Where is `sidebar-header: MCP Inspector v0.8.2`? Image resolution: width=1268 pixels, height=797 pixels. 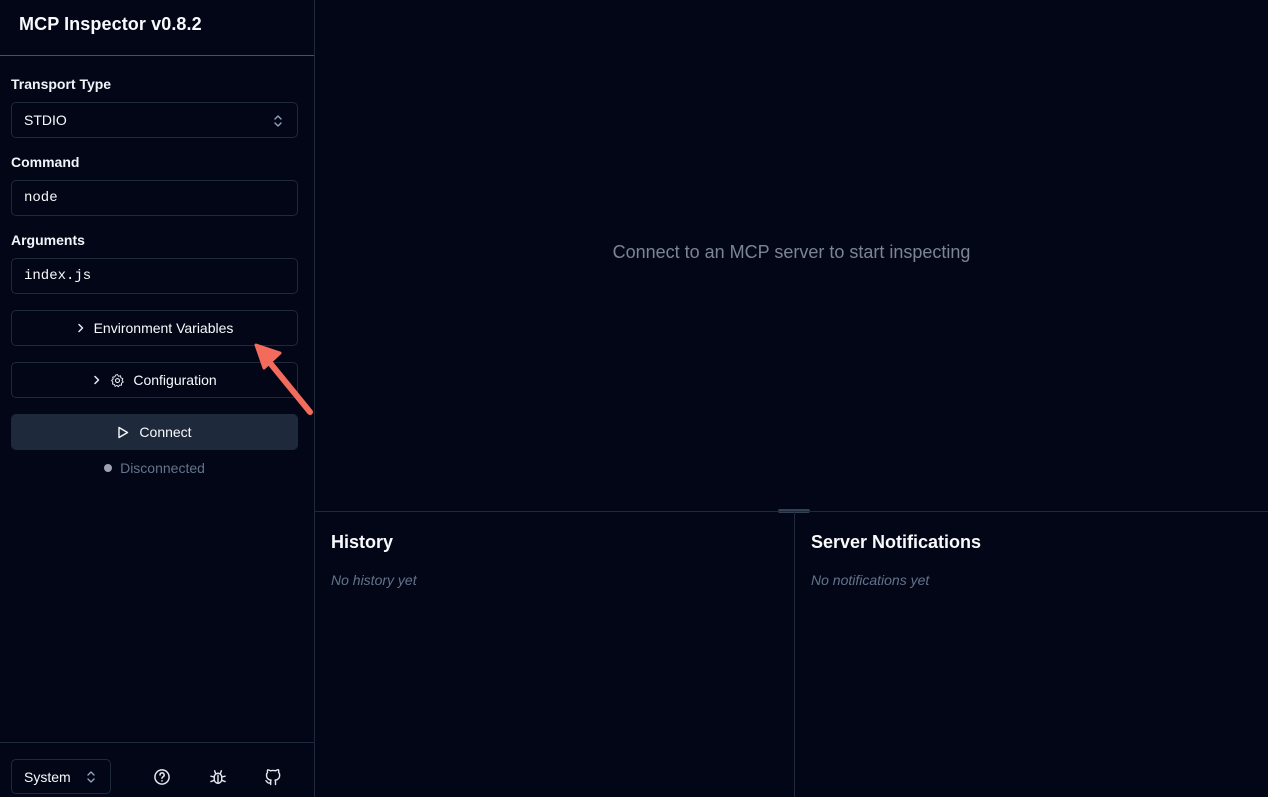
sidebar-header: MCP Inspector v0.8.2 is located at coordinates (157, 28).